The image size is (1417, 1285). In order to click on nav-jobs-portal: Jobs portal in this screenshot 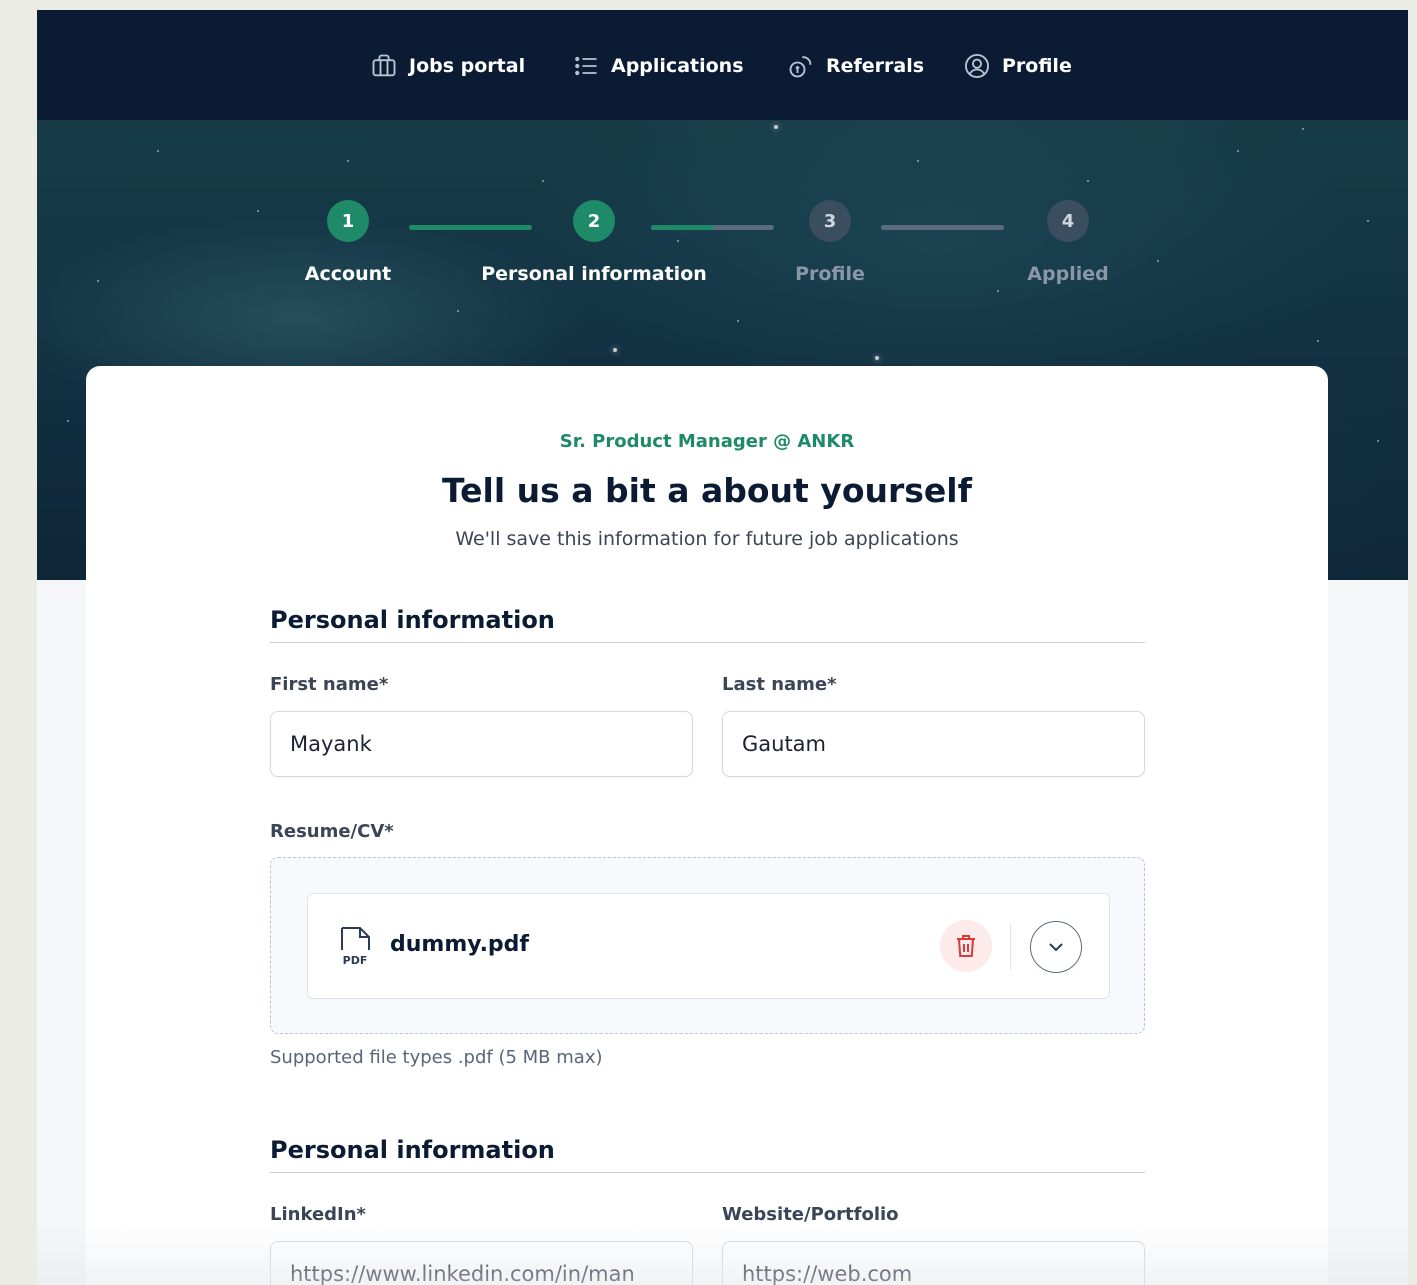, I will do `click(447, 66)`.